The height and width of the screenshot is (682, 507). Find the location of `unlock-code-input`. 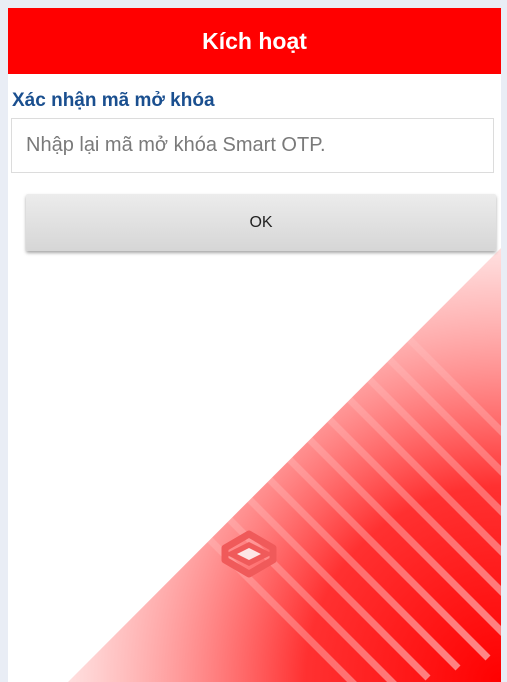

unlock-code-input is located at coordinates (252, 145).